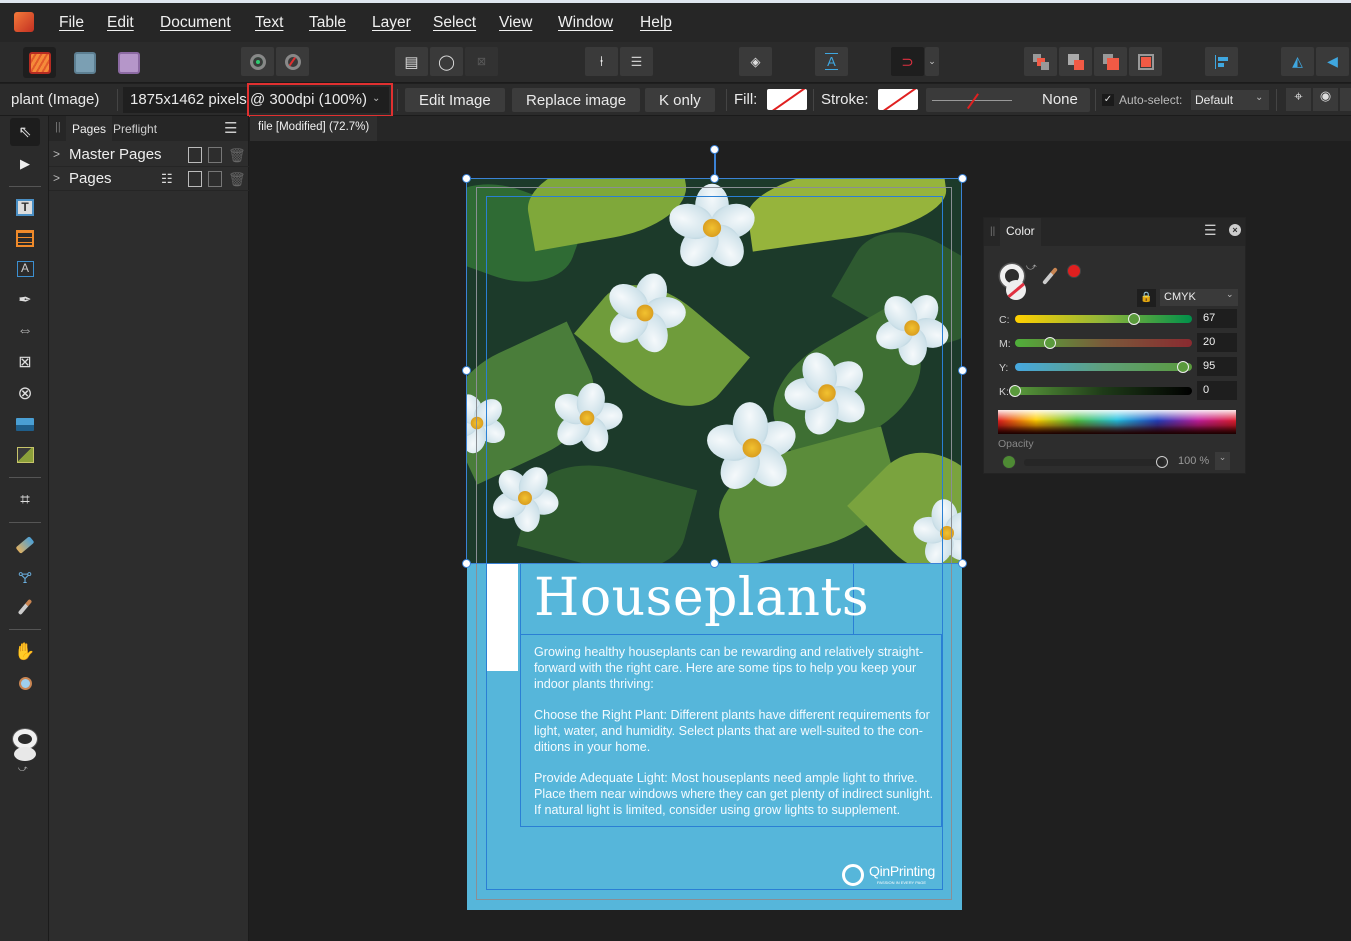 The width and height of the screenshot is (1351, 941). Describe the element at coordinates (25, 207) in the screenshot. I see `frame-text-tool: T` at that location.